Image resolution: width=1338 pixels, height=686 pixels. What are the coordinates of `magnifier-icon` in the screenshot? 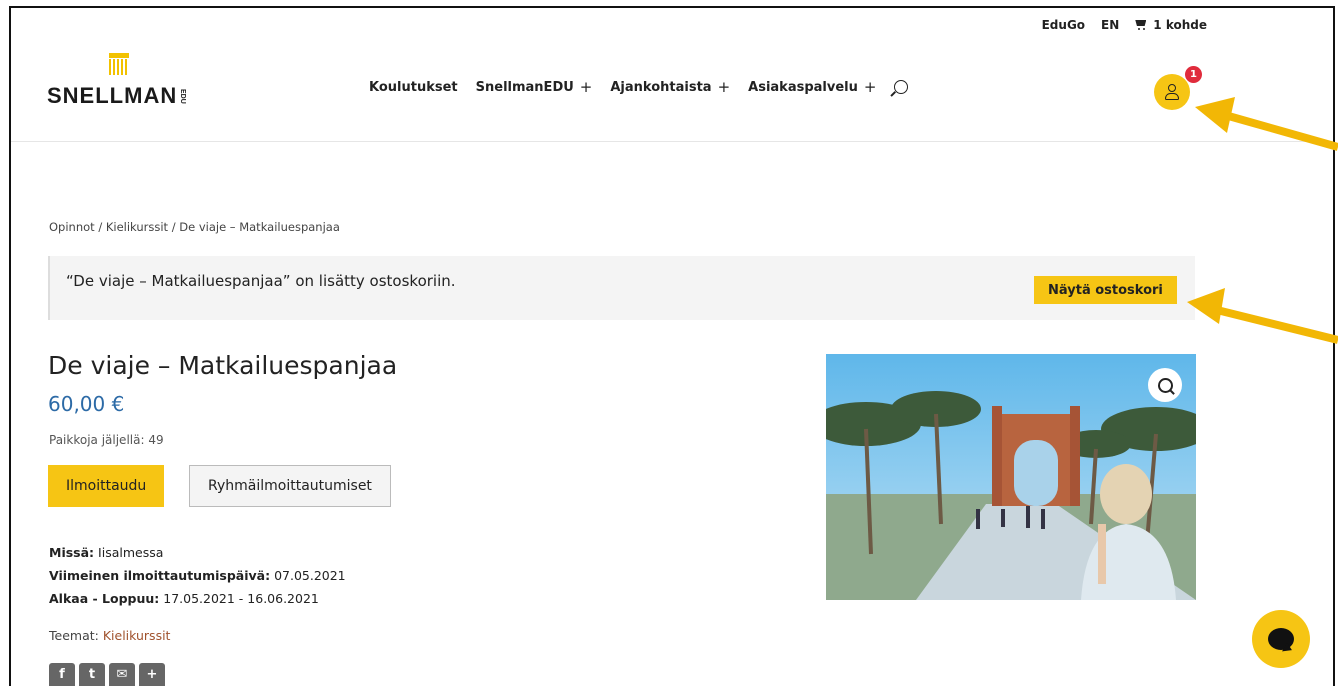 It's located at (1165, 385).